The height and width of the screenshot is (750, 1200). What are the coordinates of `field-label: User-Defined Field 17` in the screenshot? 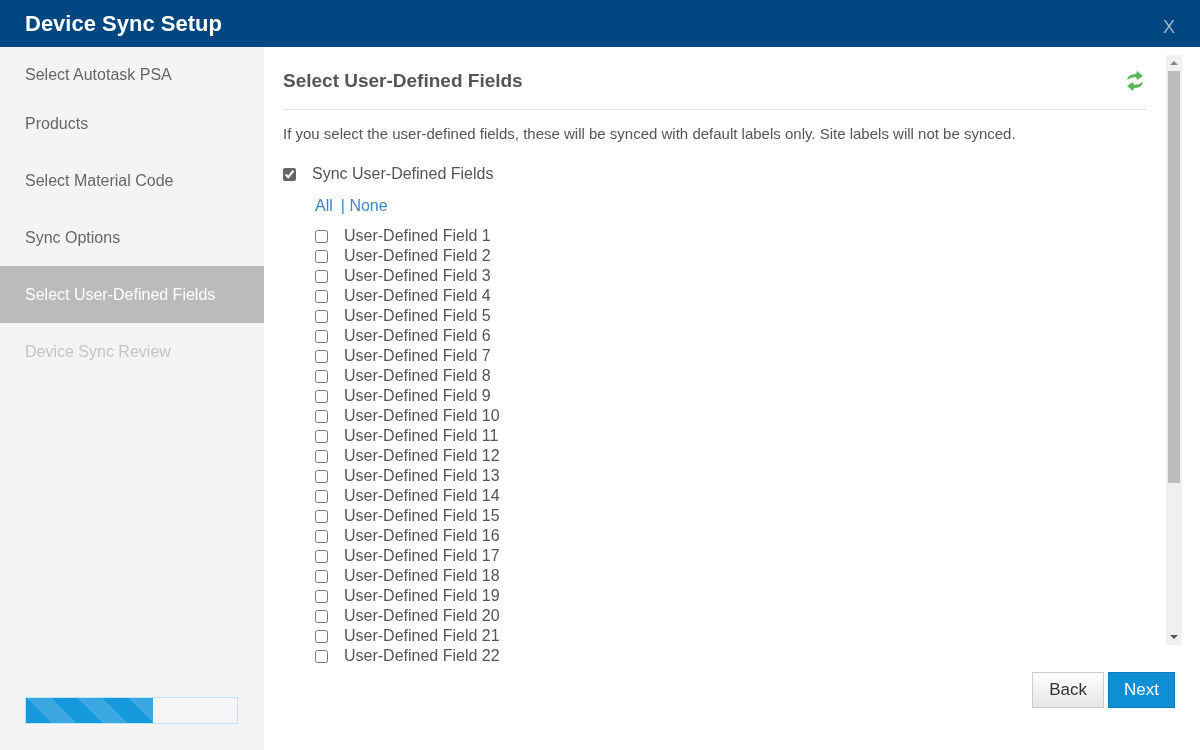 It's located at (422, 556).